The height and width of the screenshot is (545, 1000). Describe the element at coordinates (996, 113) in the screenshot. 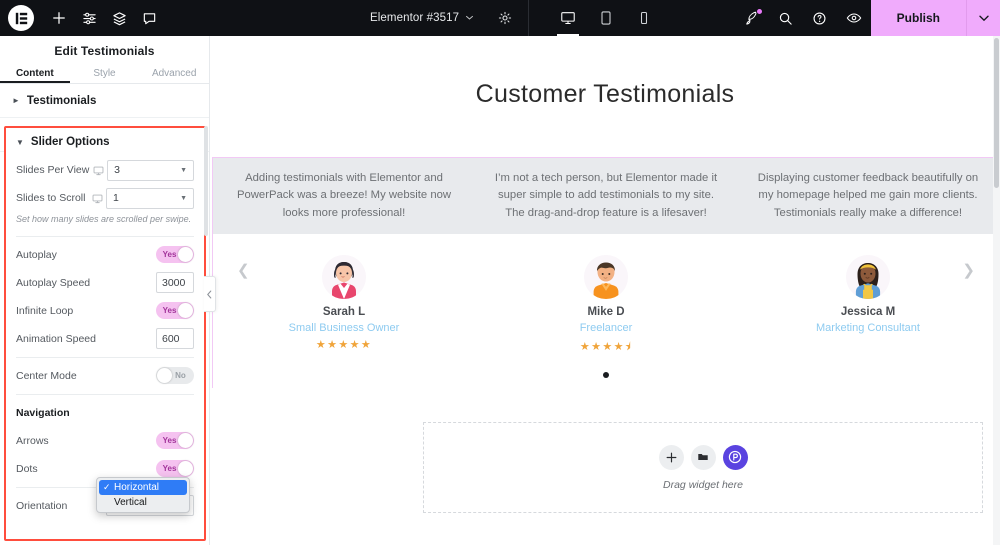

I see `scrollbar-thumb` at that location.